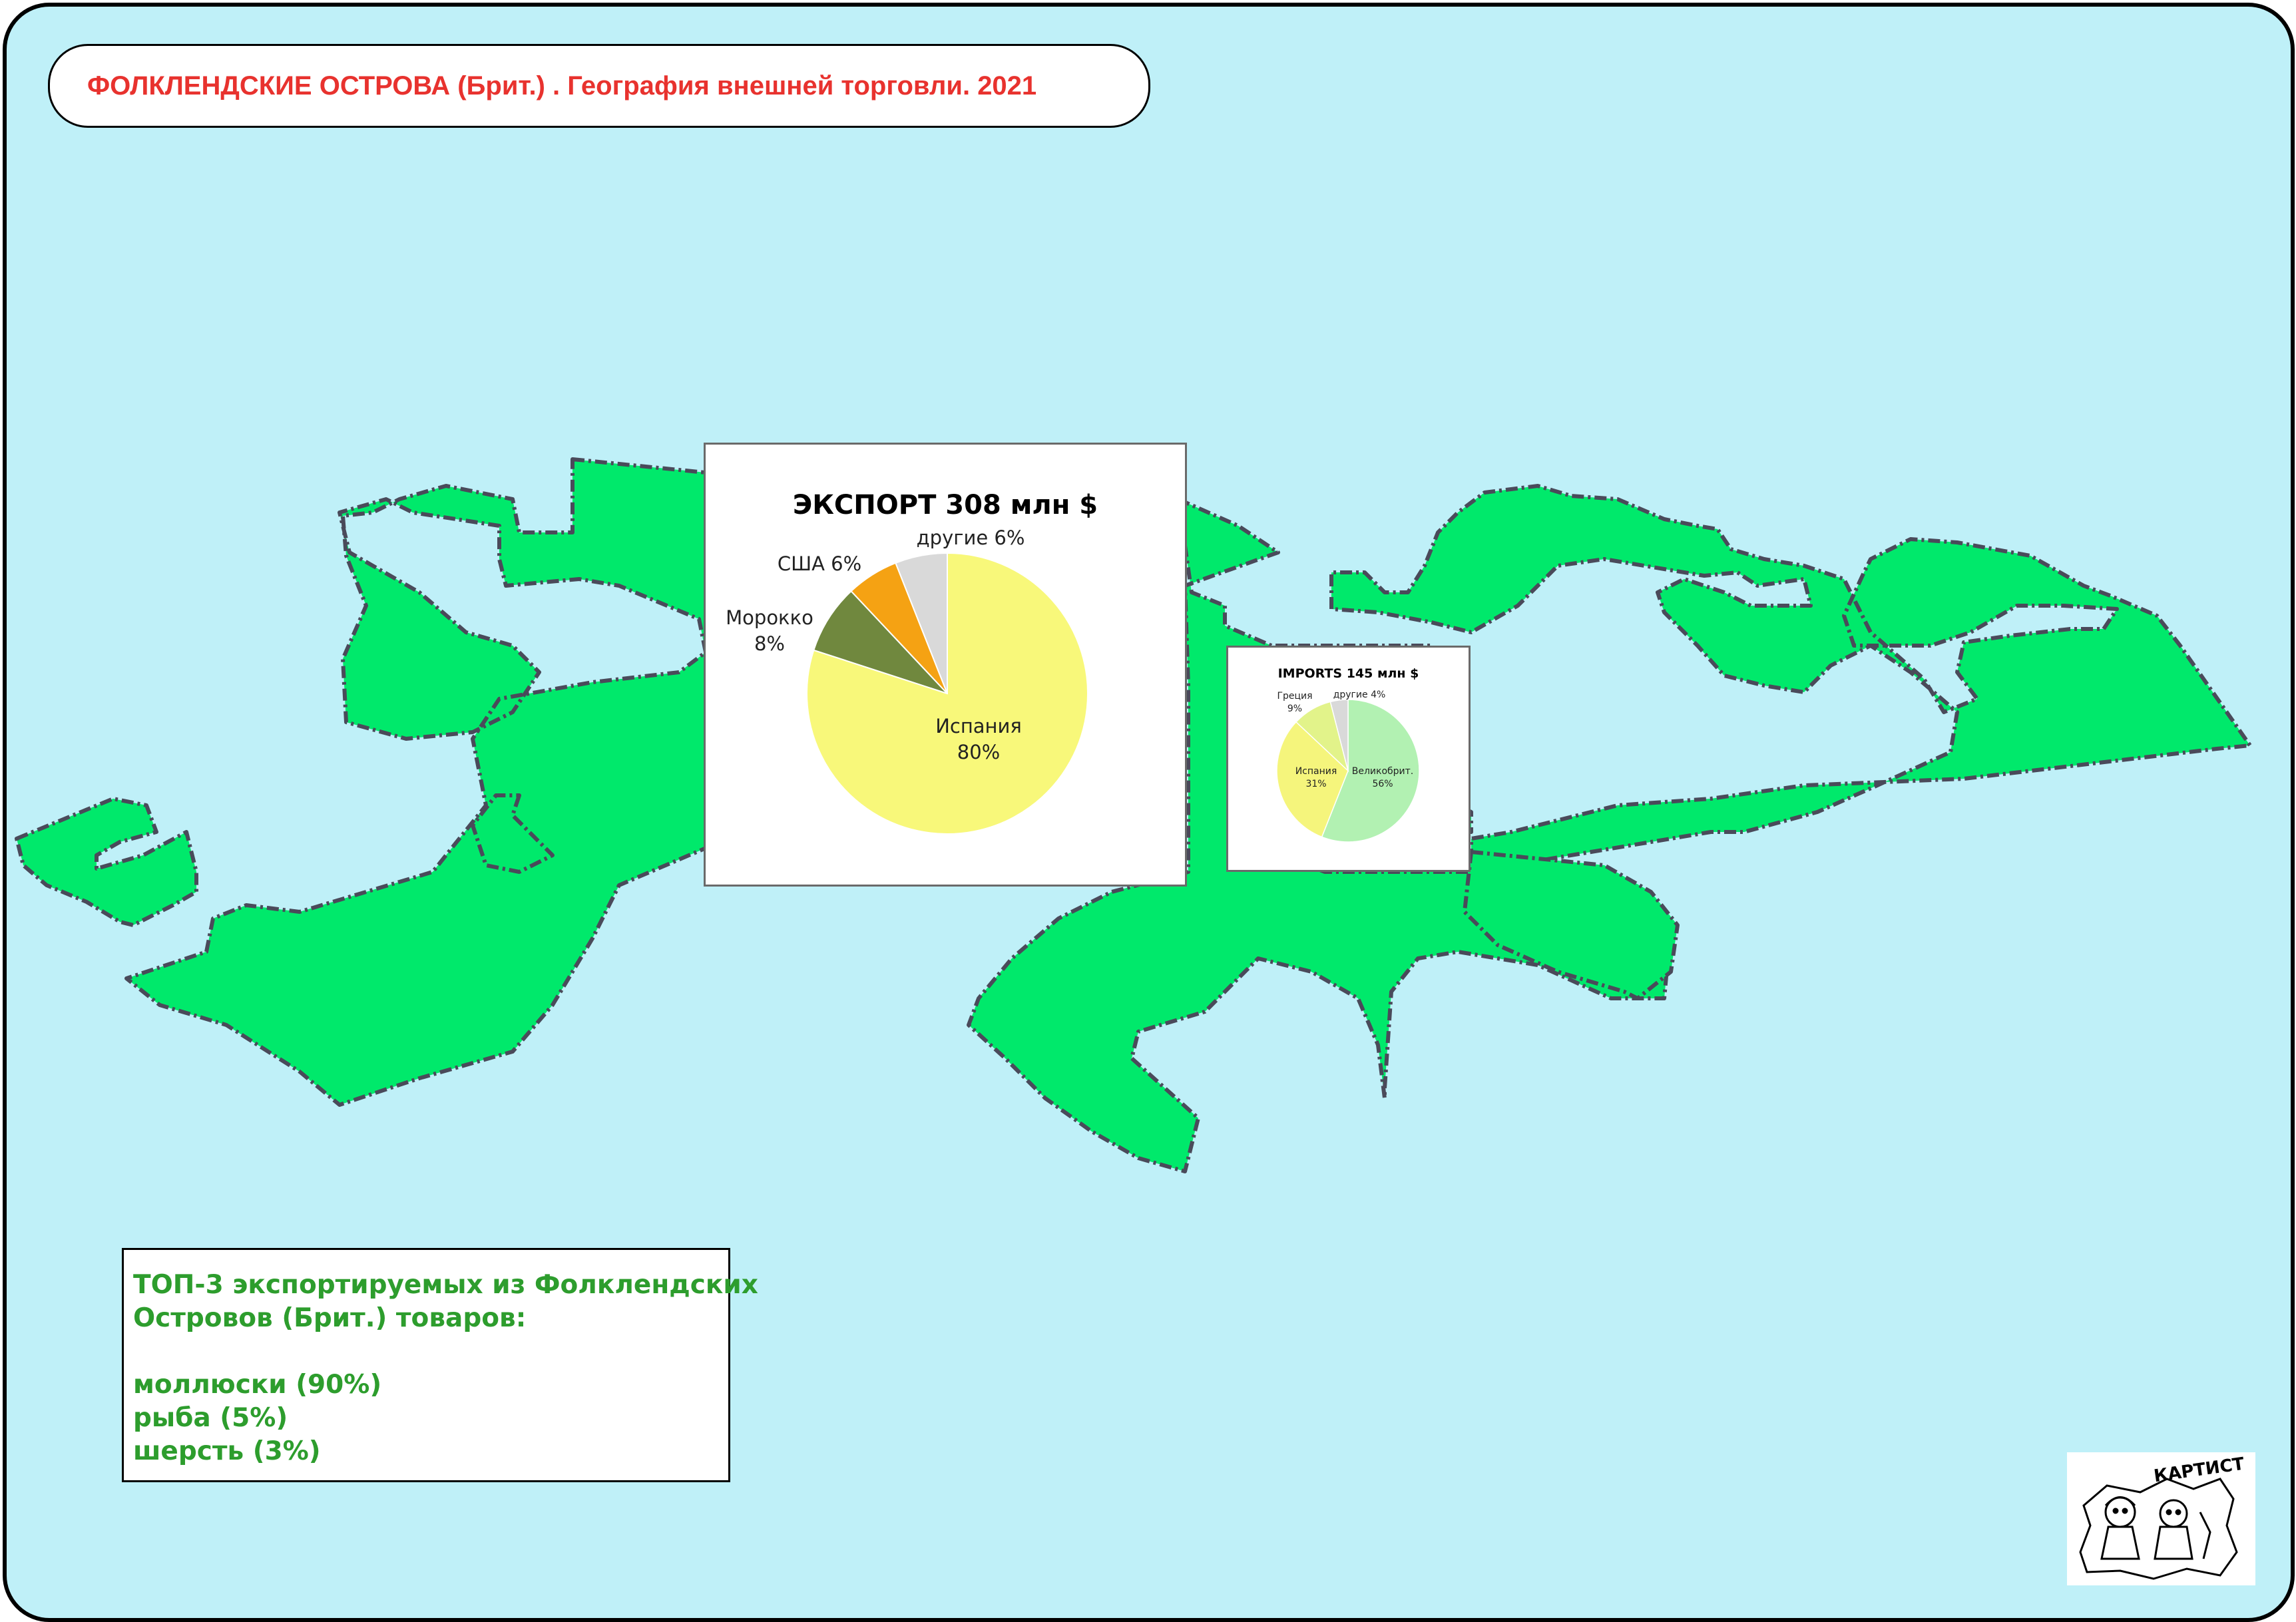 The width and height of the screenshot is (2296, 1622). I want to click on lafonia-peninsula, so click(1571, 925).